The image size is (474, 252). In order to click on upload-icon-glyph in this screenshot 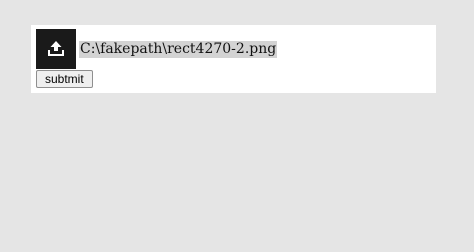, I will do `click(56, 48)`.